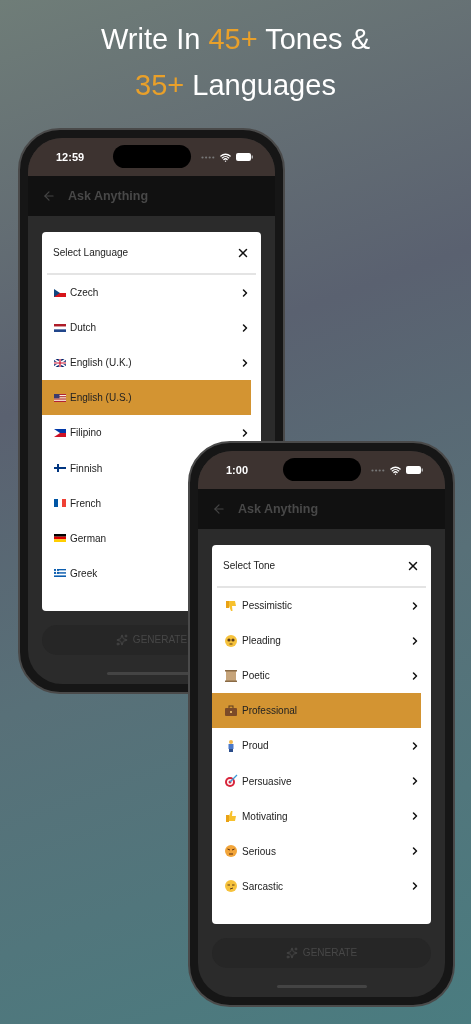 Image resolution: width=471 pixels, height=1024 pixels. I want to click on option-row: German, so click(76, 538).